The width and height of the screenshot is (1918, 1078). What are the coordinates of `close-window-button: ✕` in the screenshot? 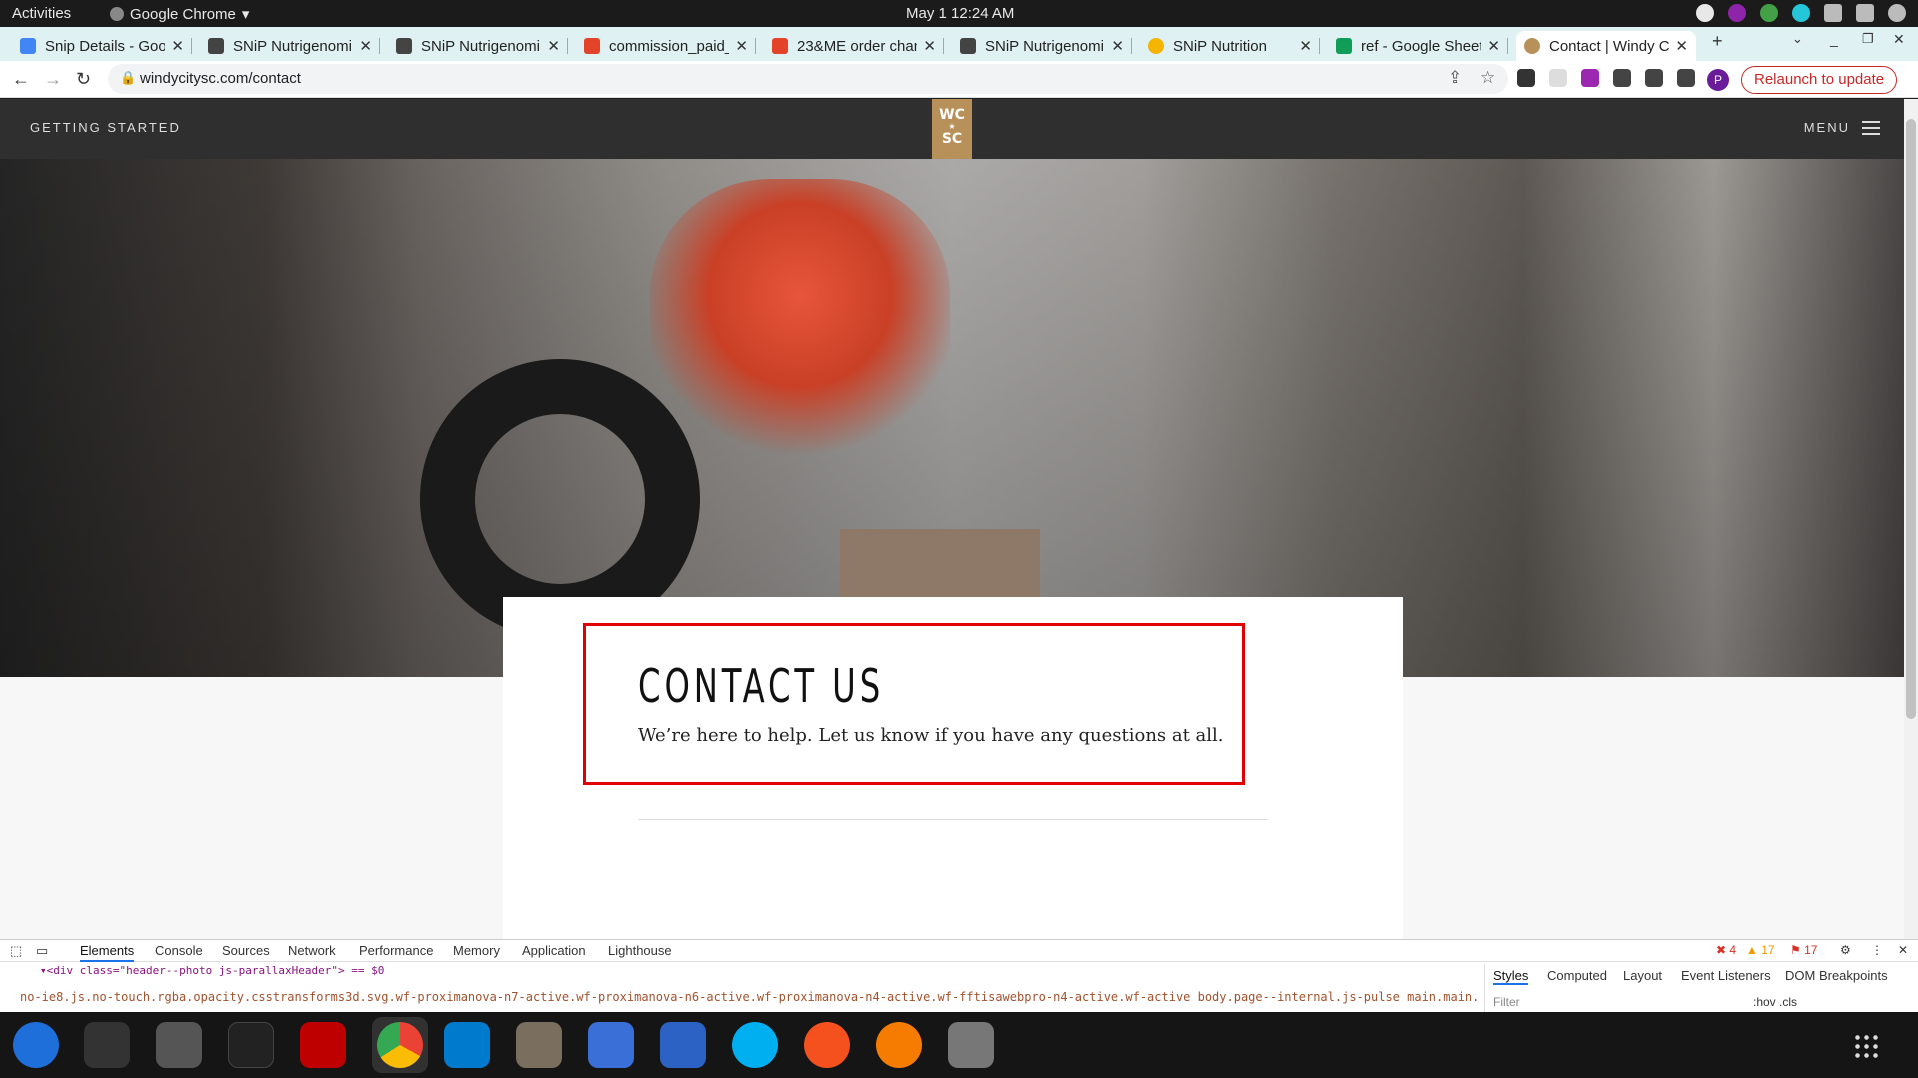 It's located at (1899, 39).